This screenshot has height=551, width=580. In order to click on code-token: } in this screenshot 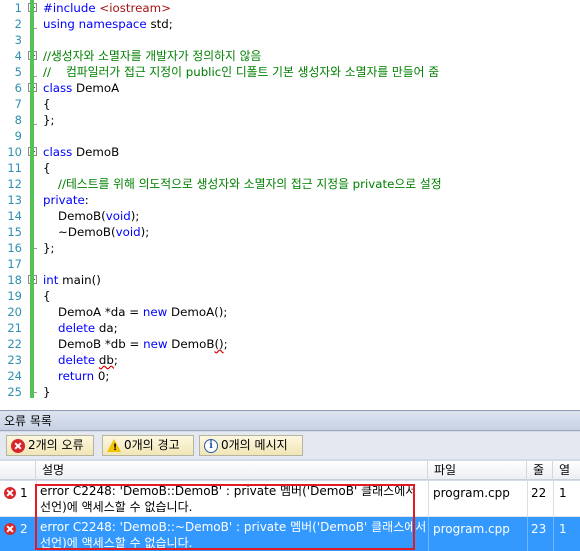, I will do `click(47, 392)`.